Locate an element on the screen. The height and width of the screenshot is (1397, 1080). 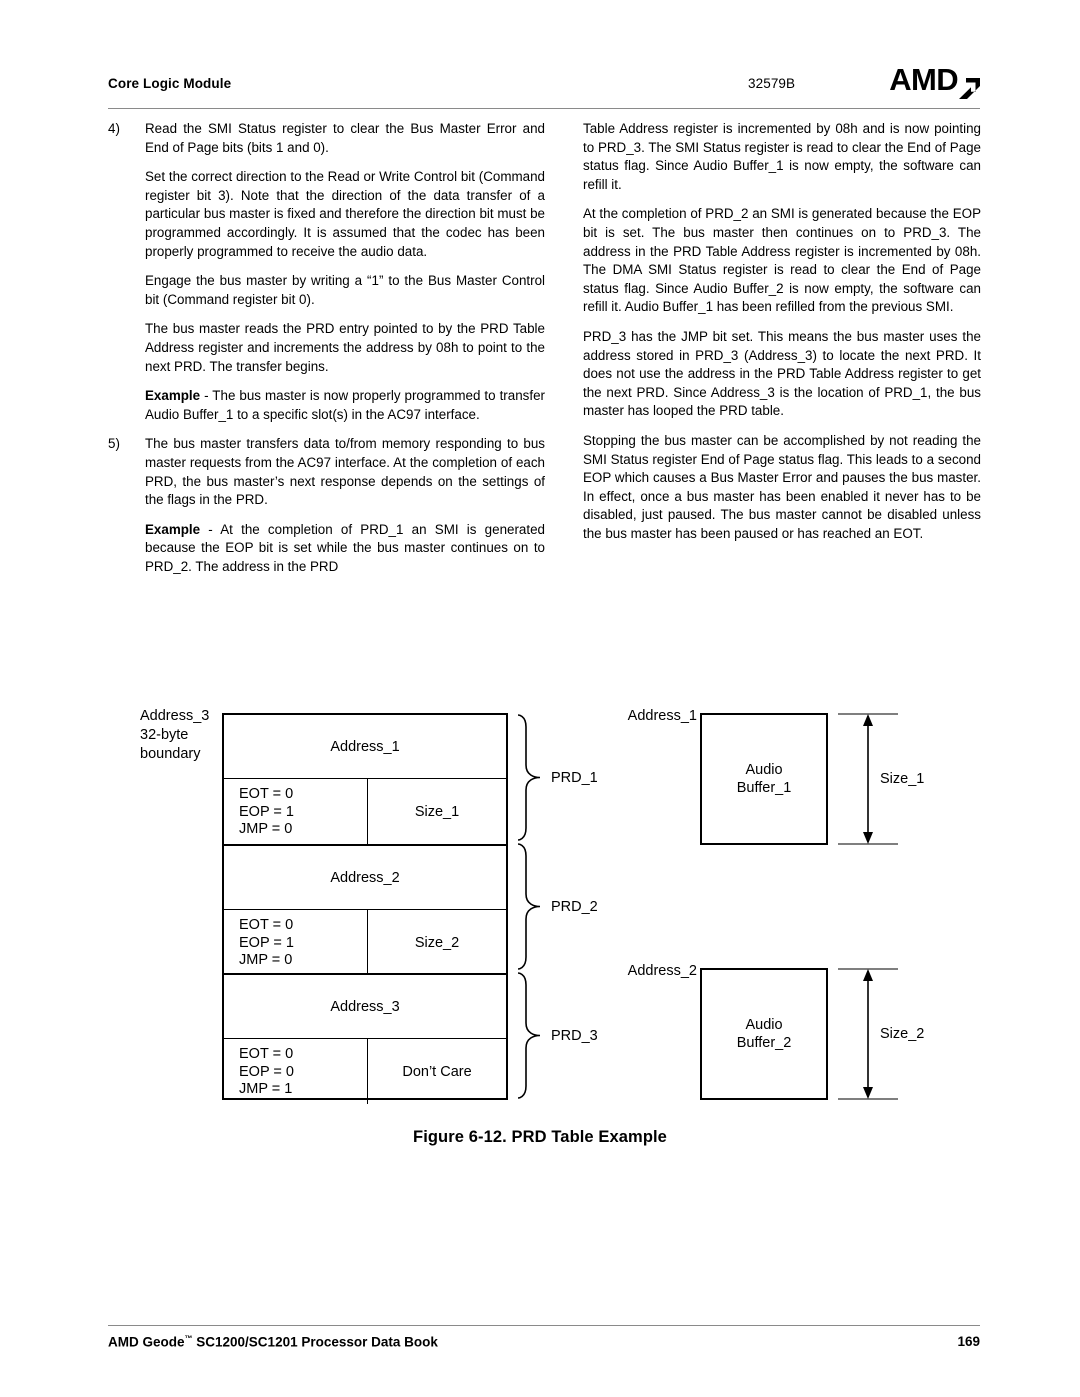
size-2-dimension: Size_2 is located at coordinates (894, 1034).